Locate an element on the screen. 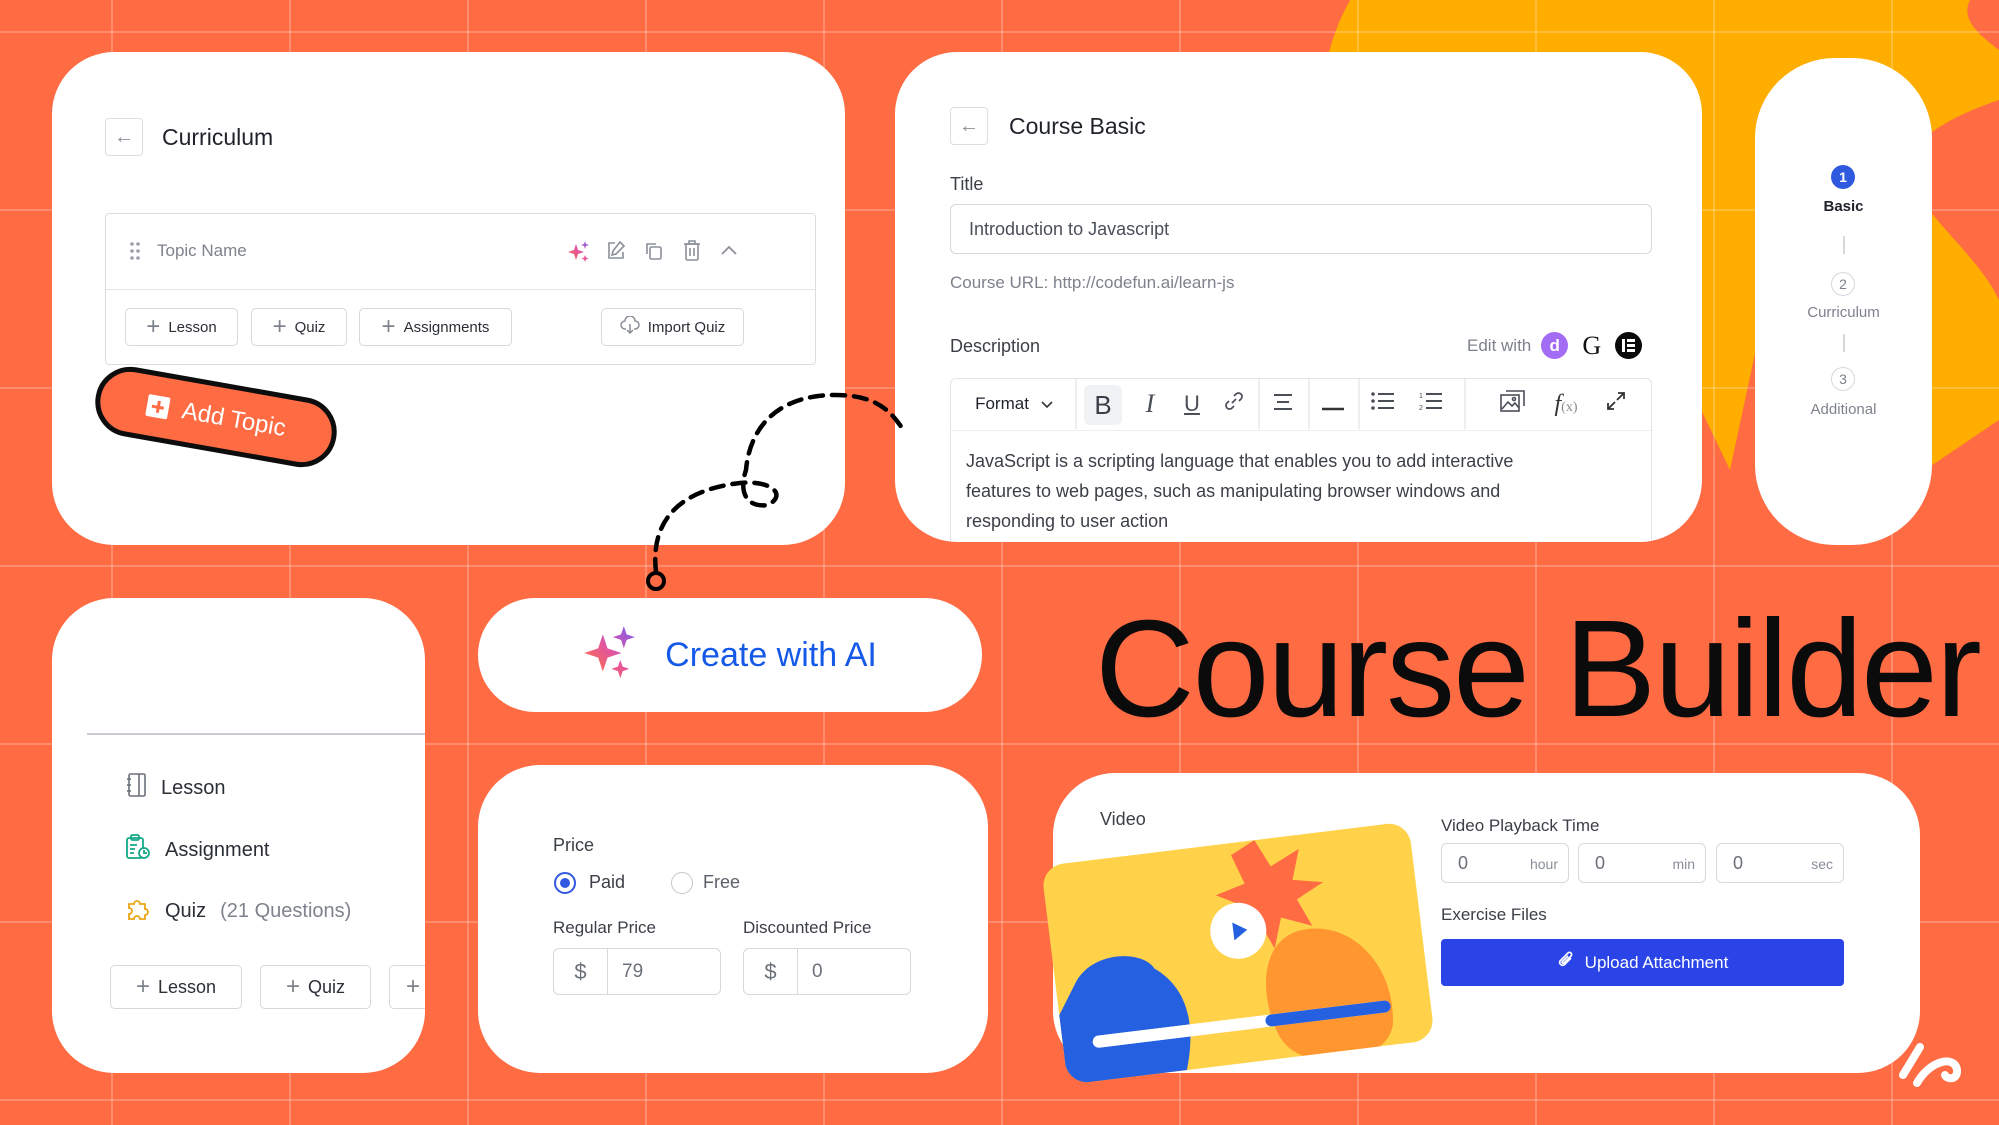 The width and height of the screenshot is (1999, 1125). free-label: Free is located at coordinates (721, 882).